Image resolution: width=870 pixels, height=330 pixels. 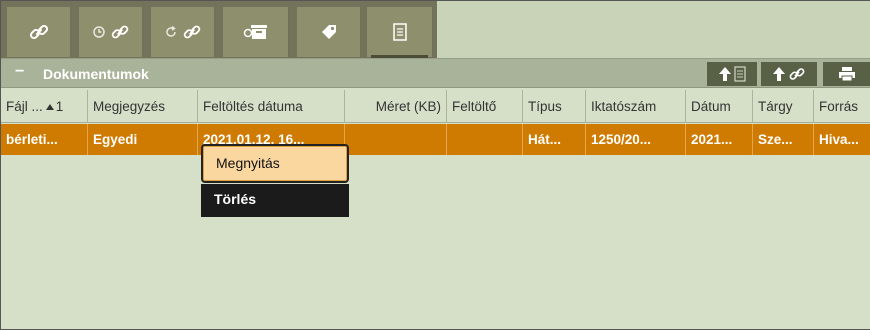 I want to click on context-menu-open: Megnyitás, so click(x=275, y=163).